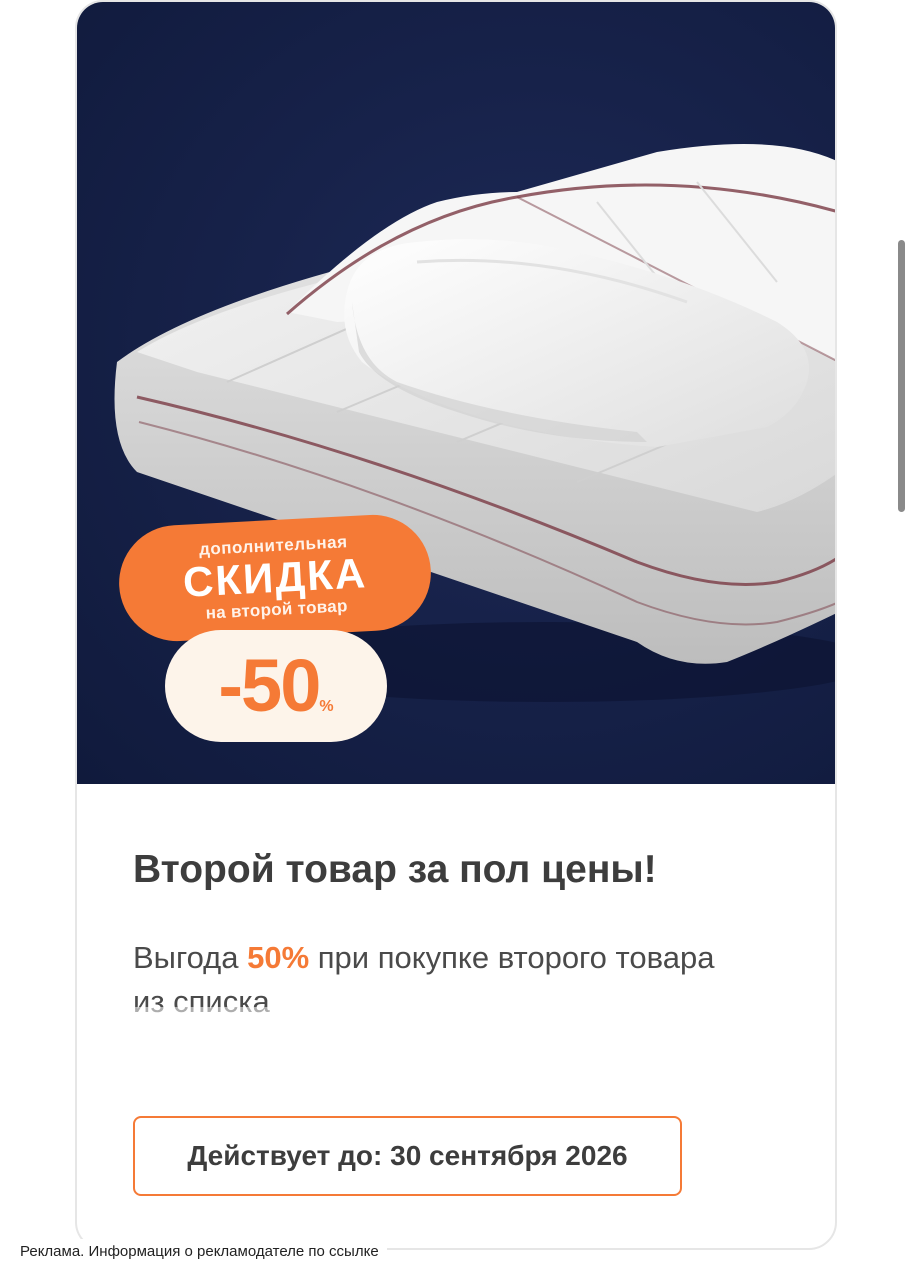 This screenshot has height=1280, width=912. I want to click on extra-discount-badge: дополнительная СКИДКА на второй товар, so click(275, 578).